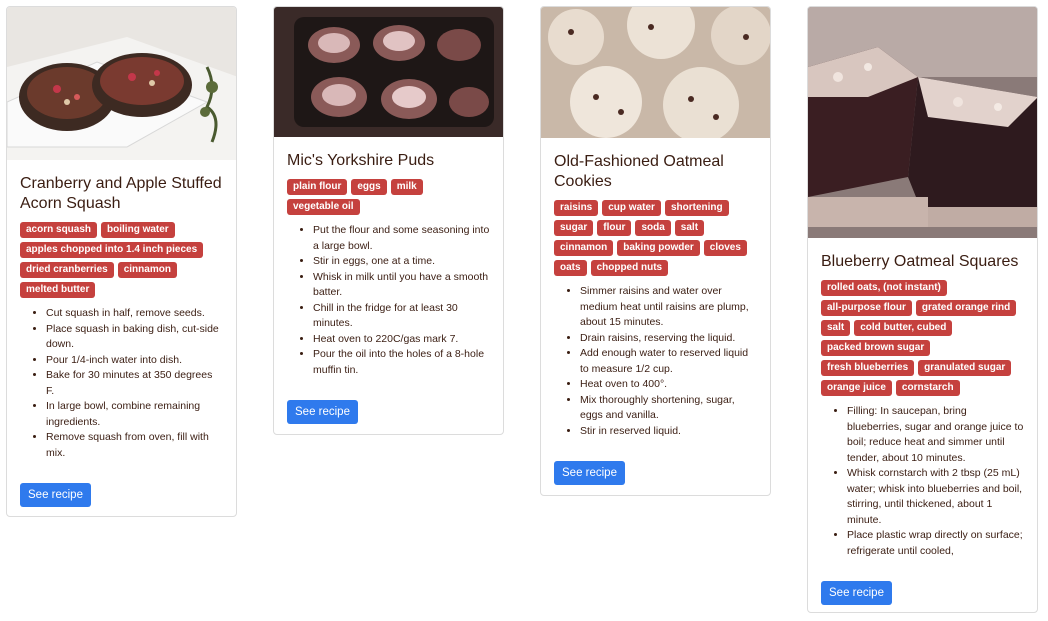 The image size is (1048, 621). Describe the element at coordinates (866, 308) in the screenshot. I see `ingredient-tag: all-purpose flour` at that location.